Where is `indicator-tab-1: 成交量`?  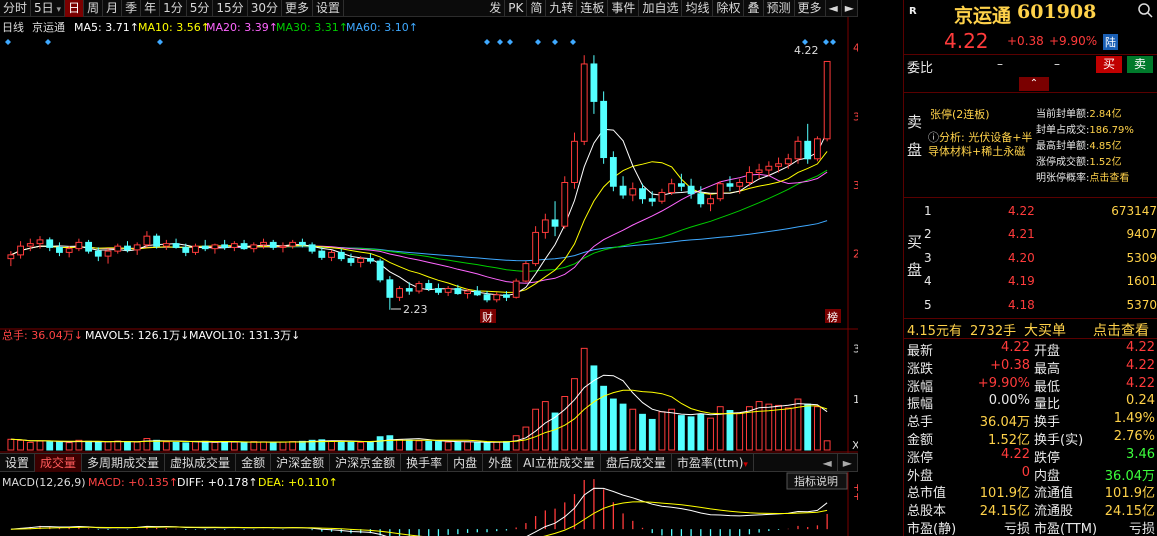 indicator-tab-1: 成交量 is located at coordinates (59, 462).